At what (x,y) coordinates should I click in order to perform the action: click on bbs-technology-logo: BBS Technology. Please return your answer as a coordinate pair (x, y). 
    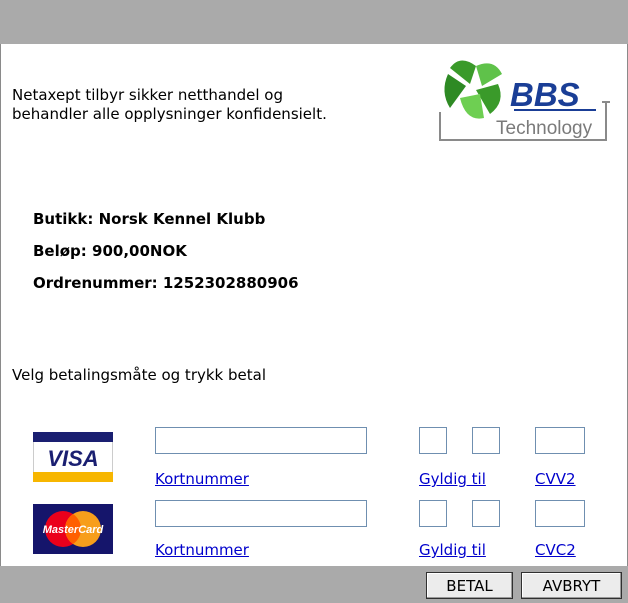
    Looking at the image, I should click on (523, 100).